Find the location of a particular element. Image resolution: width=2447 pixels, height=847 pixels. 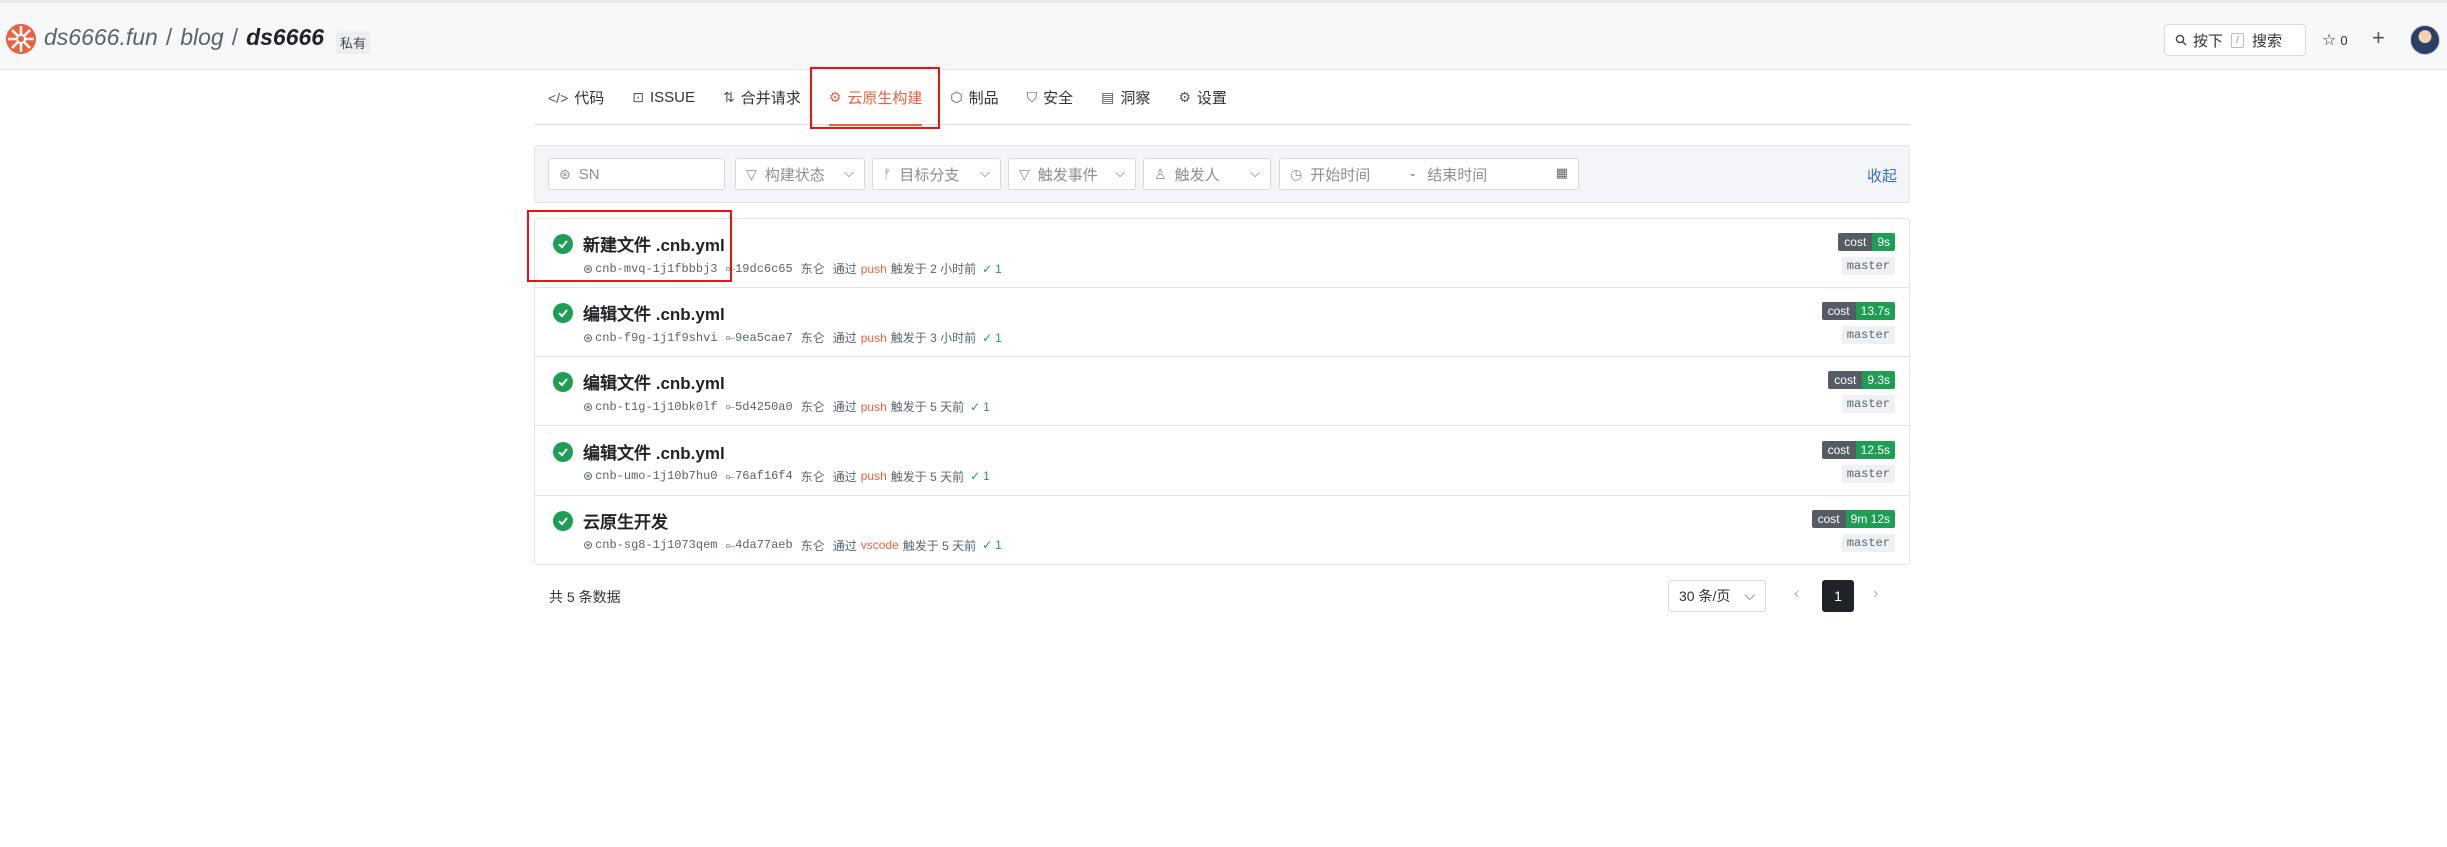

build-title: 云原生开发 is located at coordinates (625, 520).